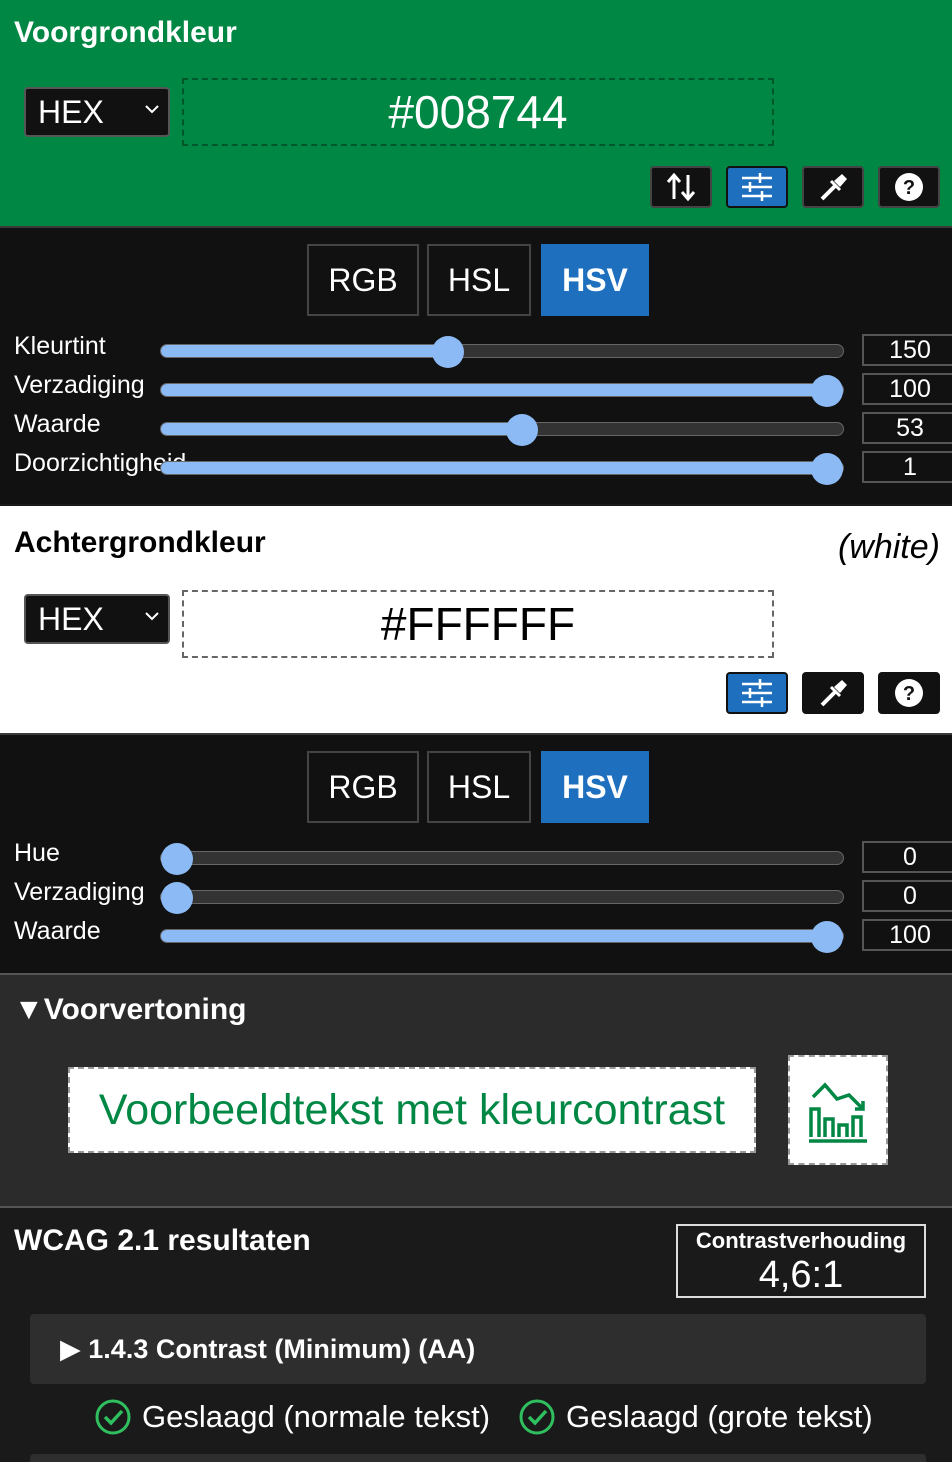 The image size is (952, 1462). What do you see at coordinates (907, 428) in the screenshot?
I see `value-value-input: 53` at bounding box center [907, 428].